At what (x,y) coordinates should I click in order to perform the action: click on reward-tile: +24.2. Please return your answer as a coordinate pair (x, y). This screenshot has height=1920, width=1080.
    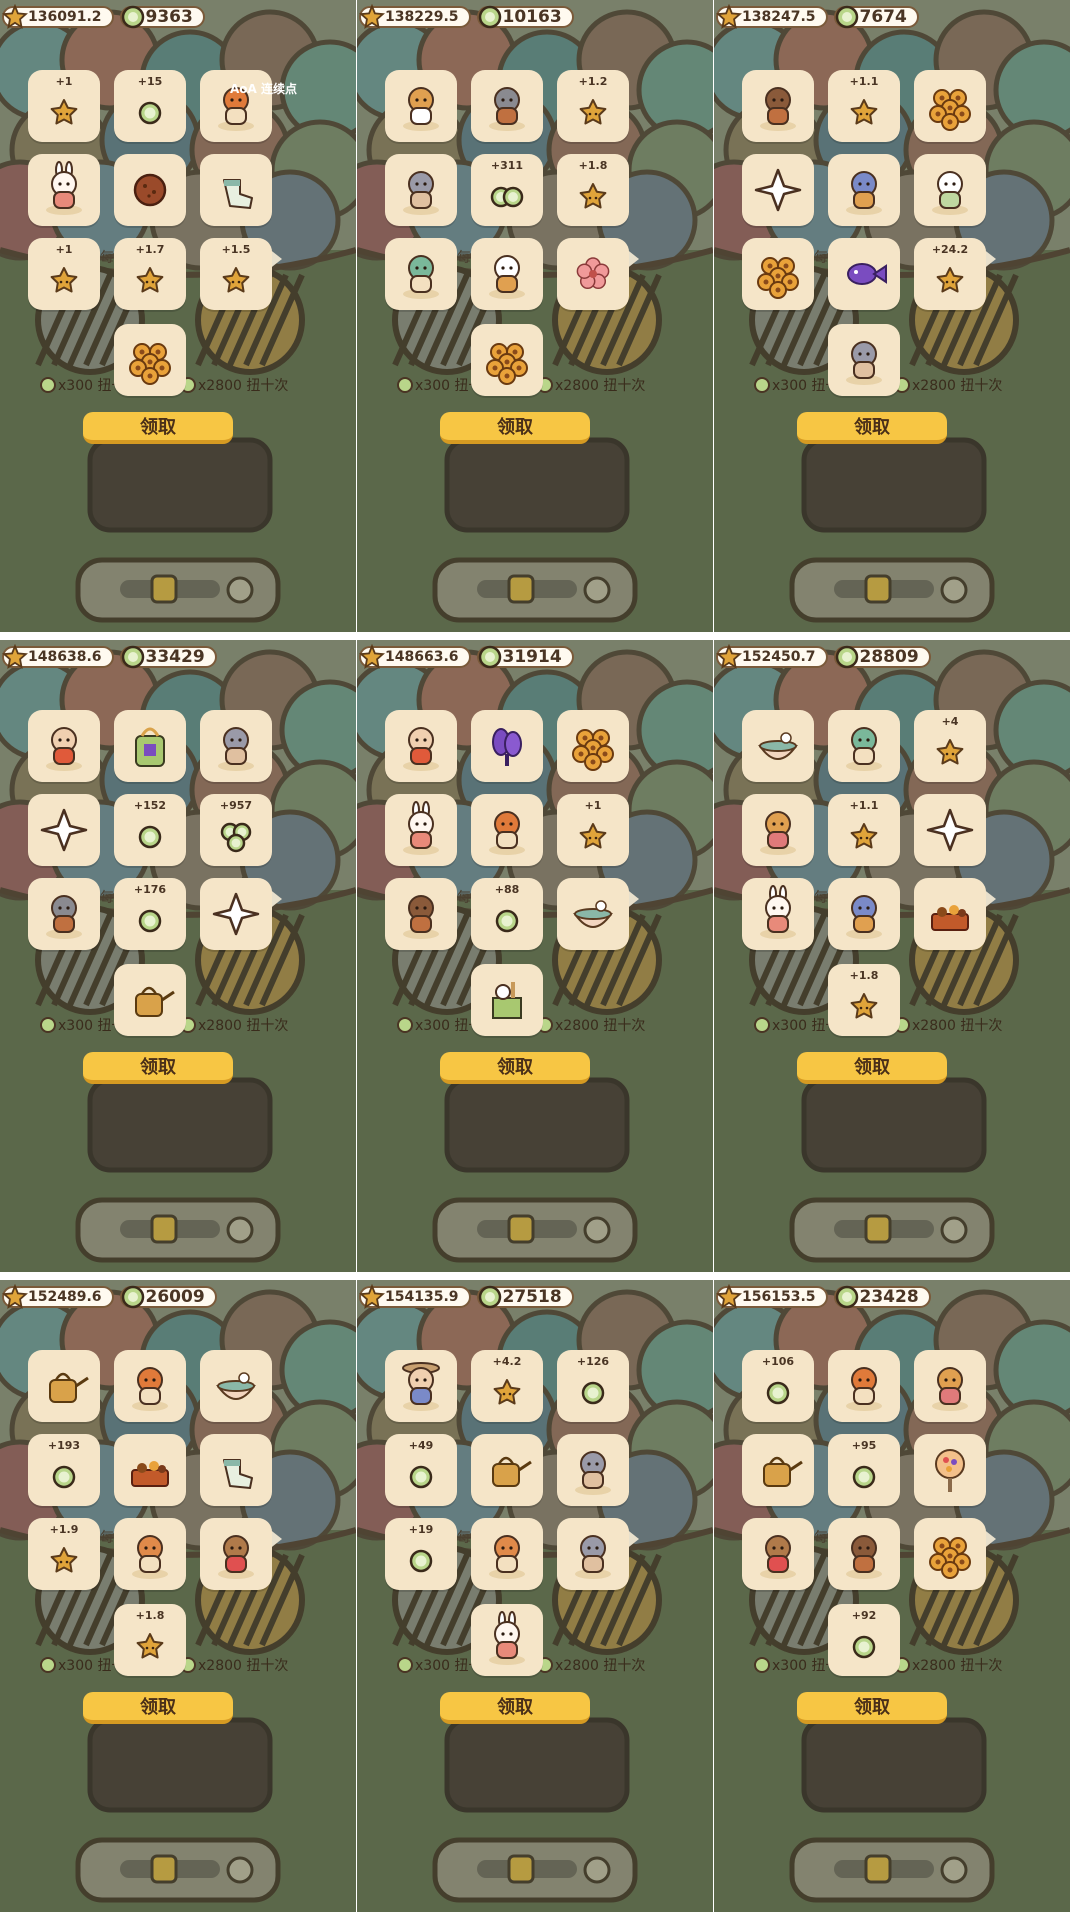
    Looking at the image, I should click on (950, 274).